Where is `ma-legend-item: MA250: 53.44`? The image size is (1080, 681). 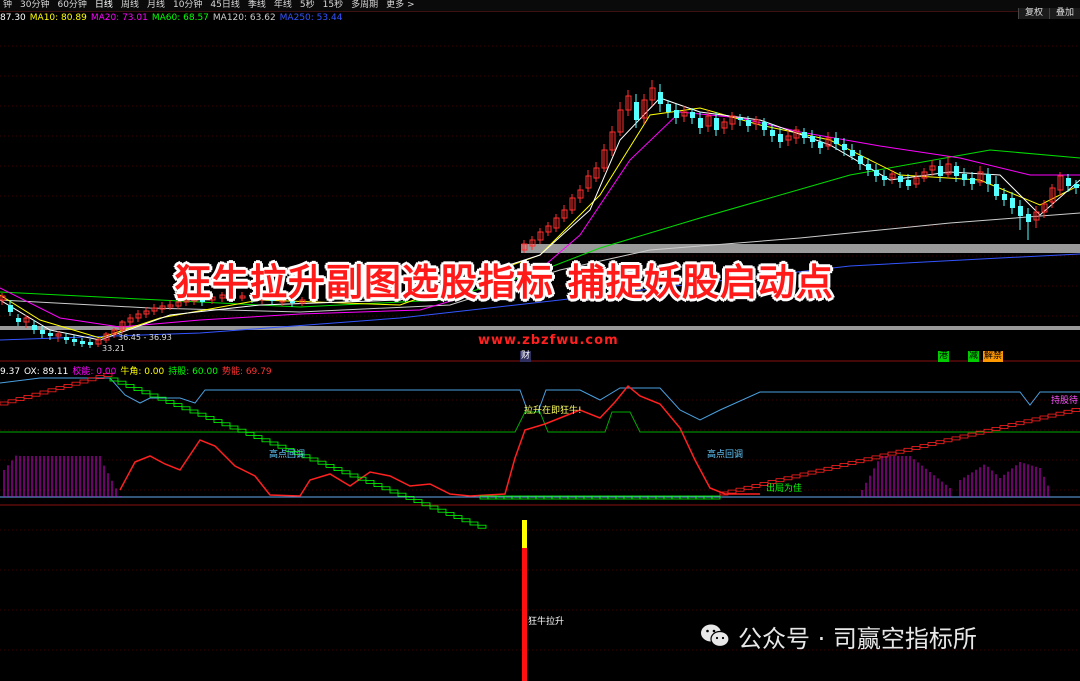
ma-legend-item: MA250: 53.44 is located at coordinates (311, 18).